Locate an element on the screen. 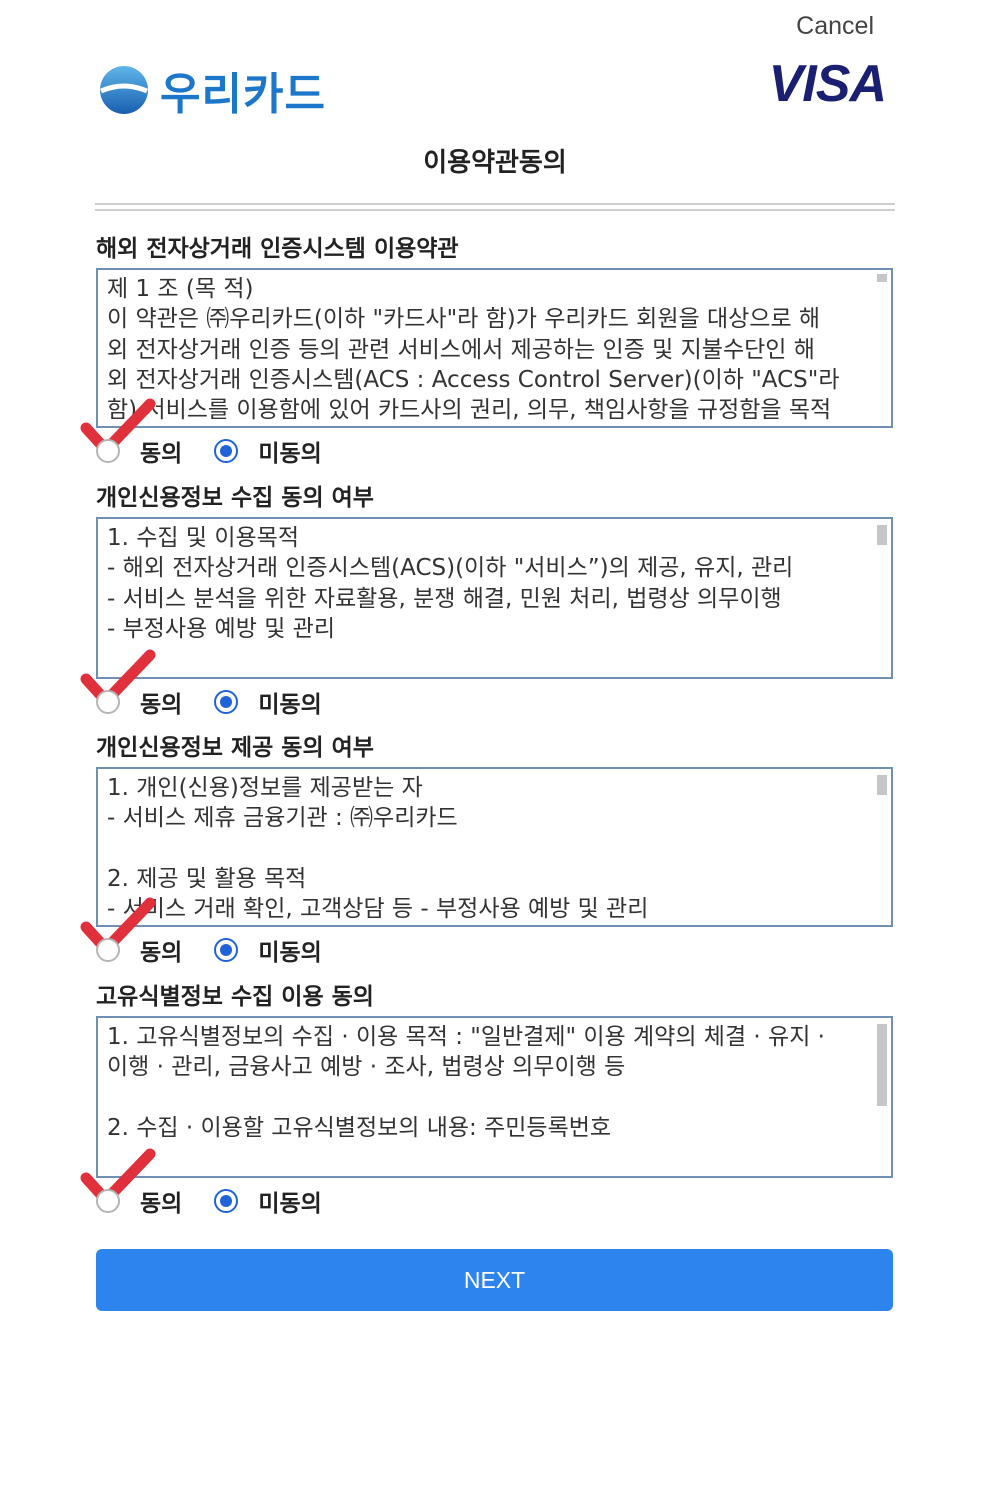  woori-logo-icon is located at coordinates (124, 90).